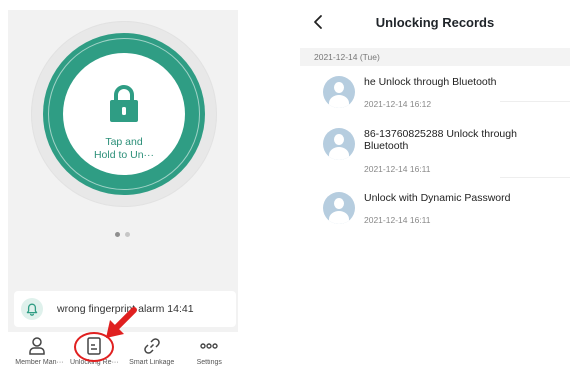  What do you see at coordinates (209, 346) in the screenshot?
I see `more-icon` at bounding box center [209, 346].